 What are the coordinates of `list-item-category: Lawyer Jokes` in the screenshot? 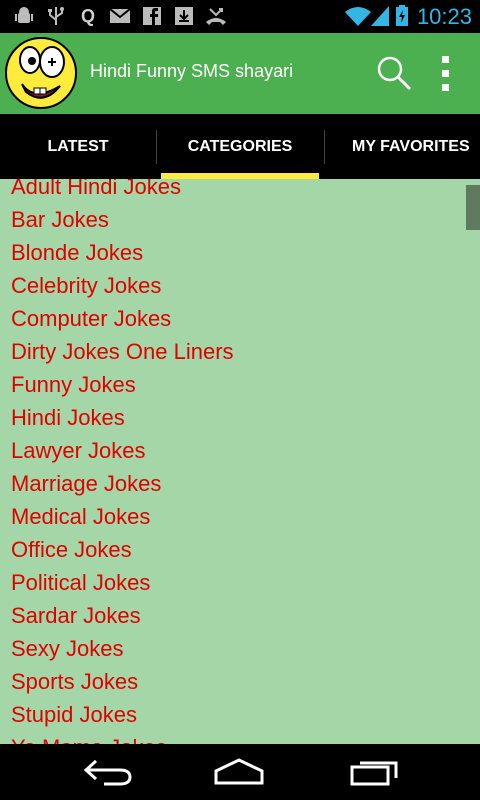 It's located at (122, 450).